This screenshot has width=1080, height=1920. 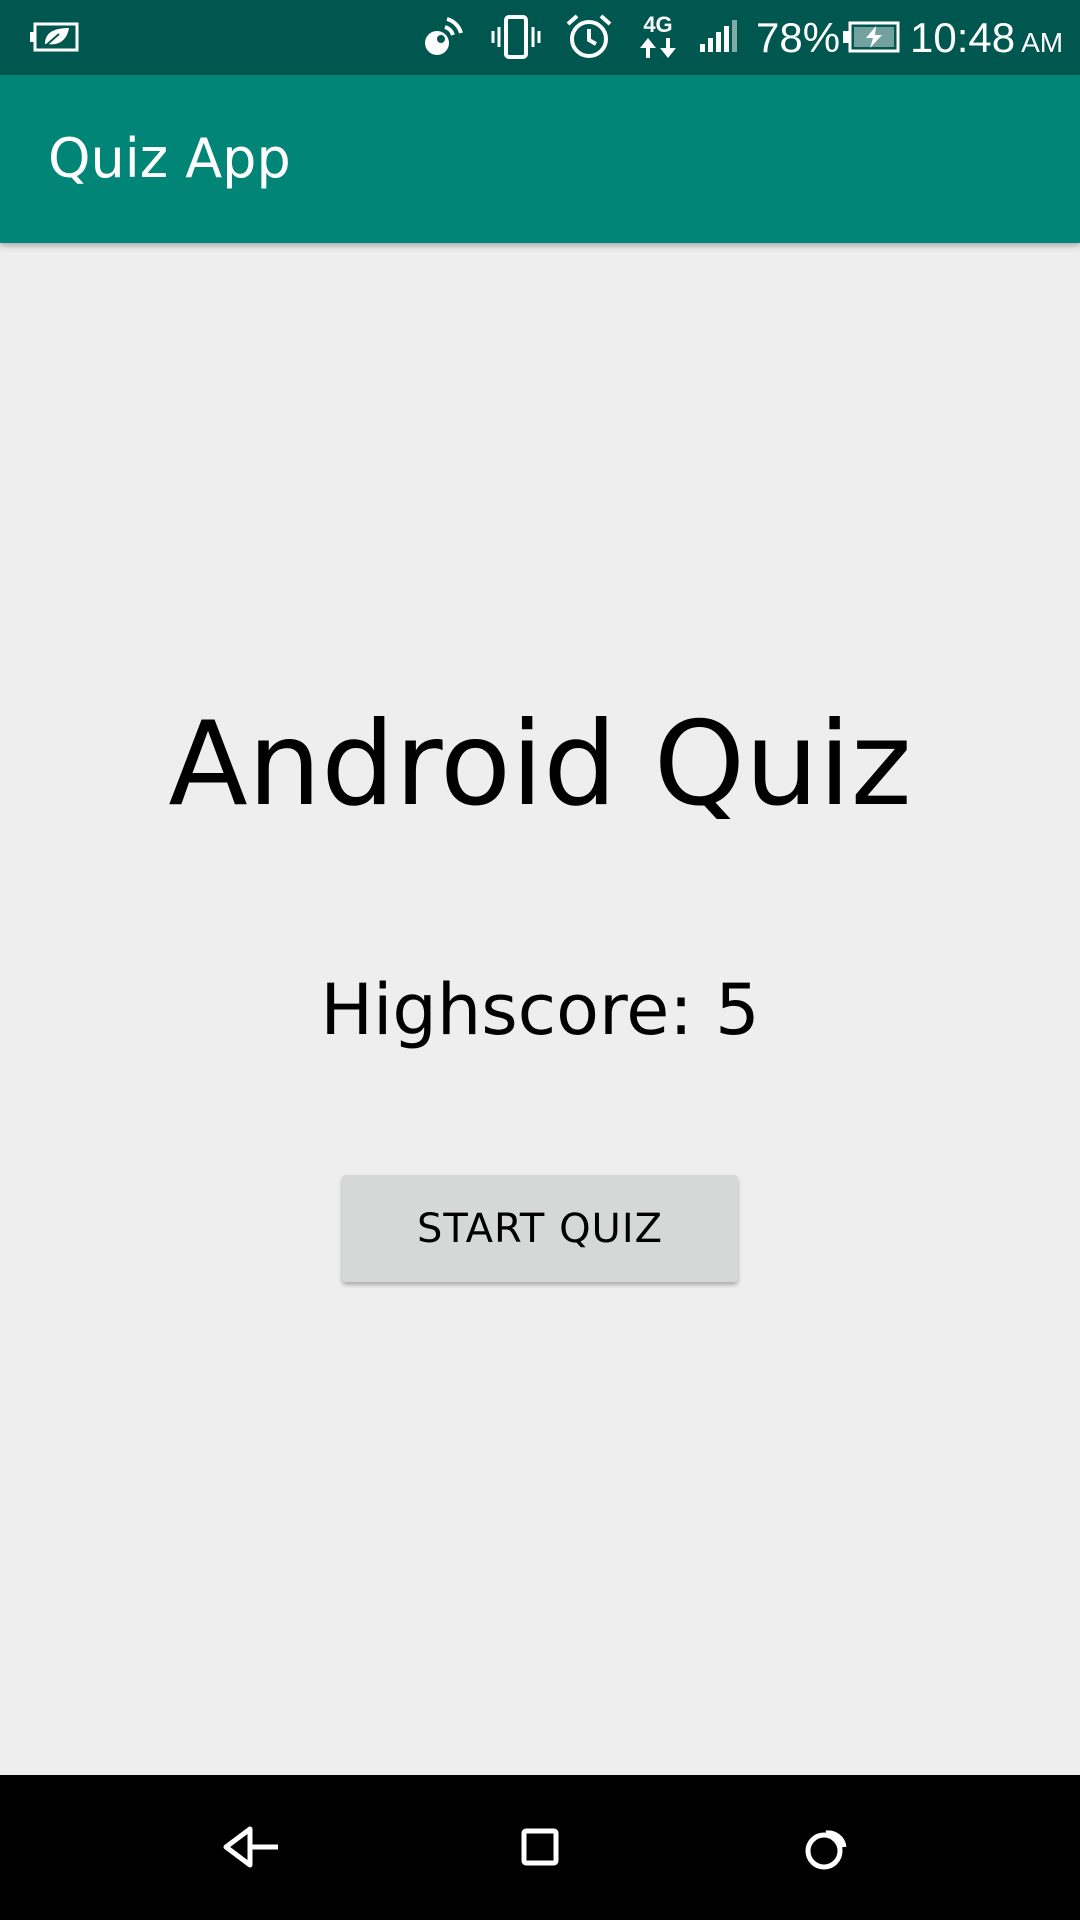 I want to click on back-icon, so click(x=250, y=1847).